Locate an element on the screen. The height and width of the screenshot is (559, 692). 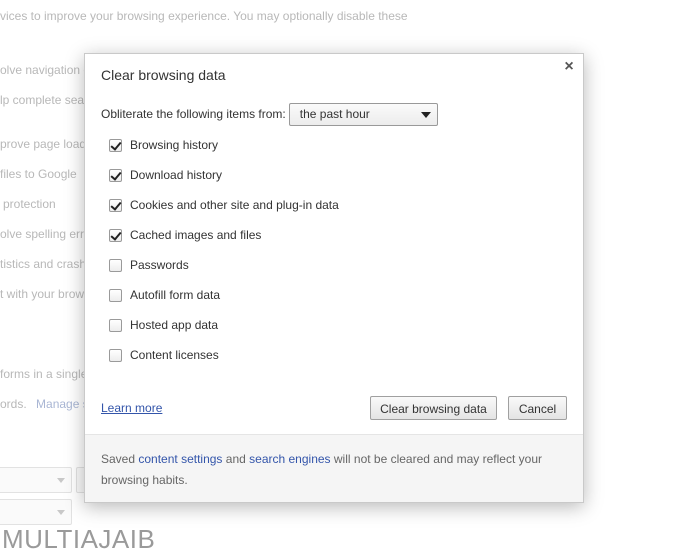
bg-text-line: files to Google is located at coordinates (38, 174).